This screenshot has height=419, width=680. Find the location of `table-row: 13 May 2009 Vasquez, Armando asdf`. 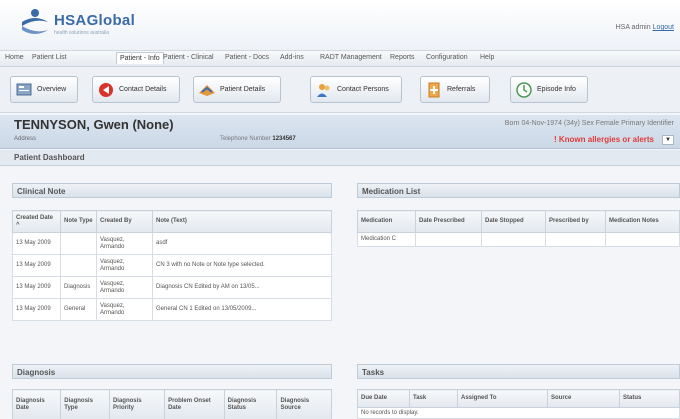

table-row: 13 May 2009 Vasquez, Armando asdf is located at coordinates (172, 243).